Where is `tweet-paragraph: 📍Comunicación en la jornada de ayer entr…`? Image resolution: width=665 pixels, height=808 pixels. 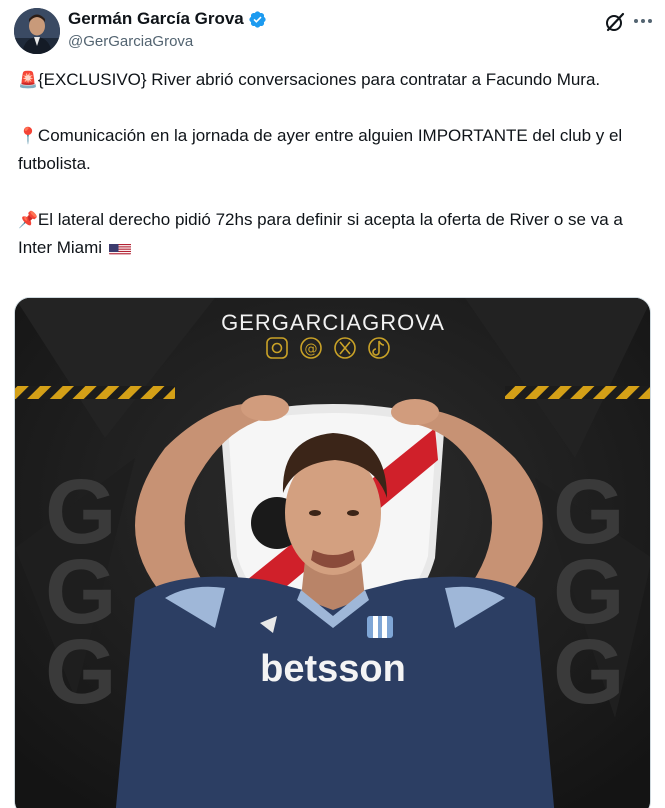 tweet-paragraph: 📍Comunicación en la jornada de ayer entr… is located at coordinates (334, 150).